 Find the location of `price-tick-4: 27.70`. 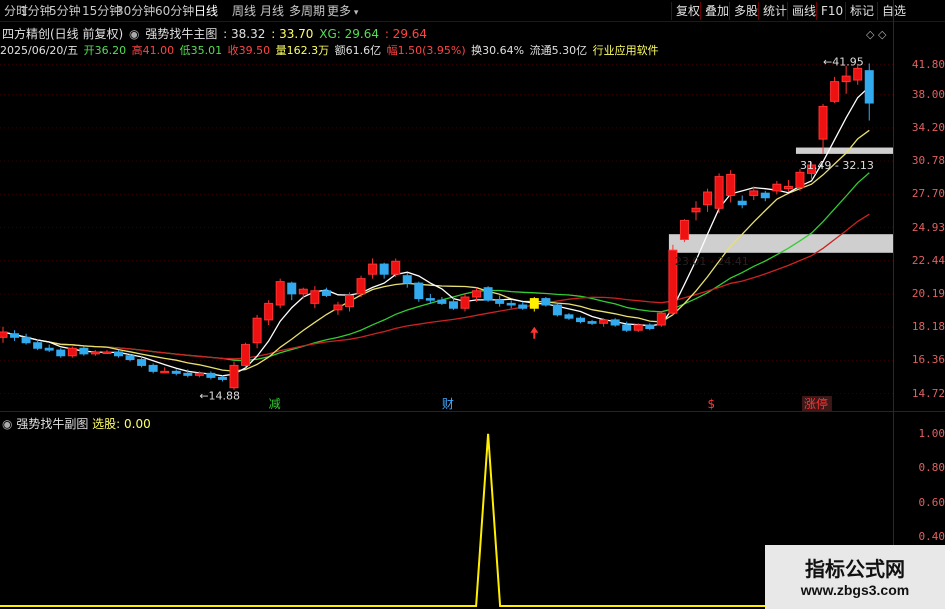

price-tick-4: 27.70 is located at coordinates (928, 194).